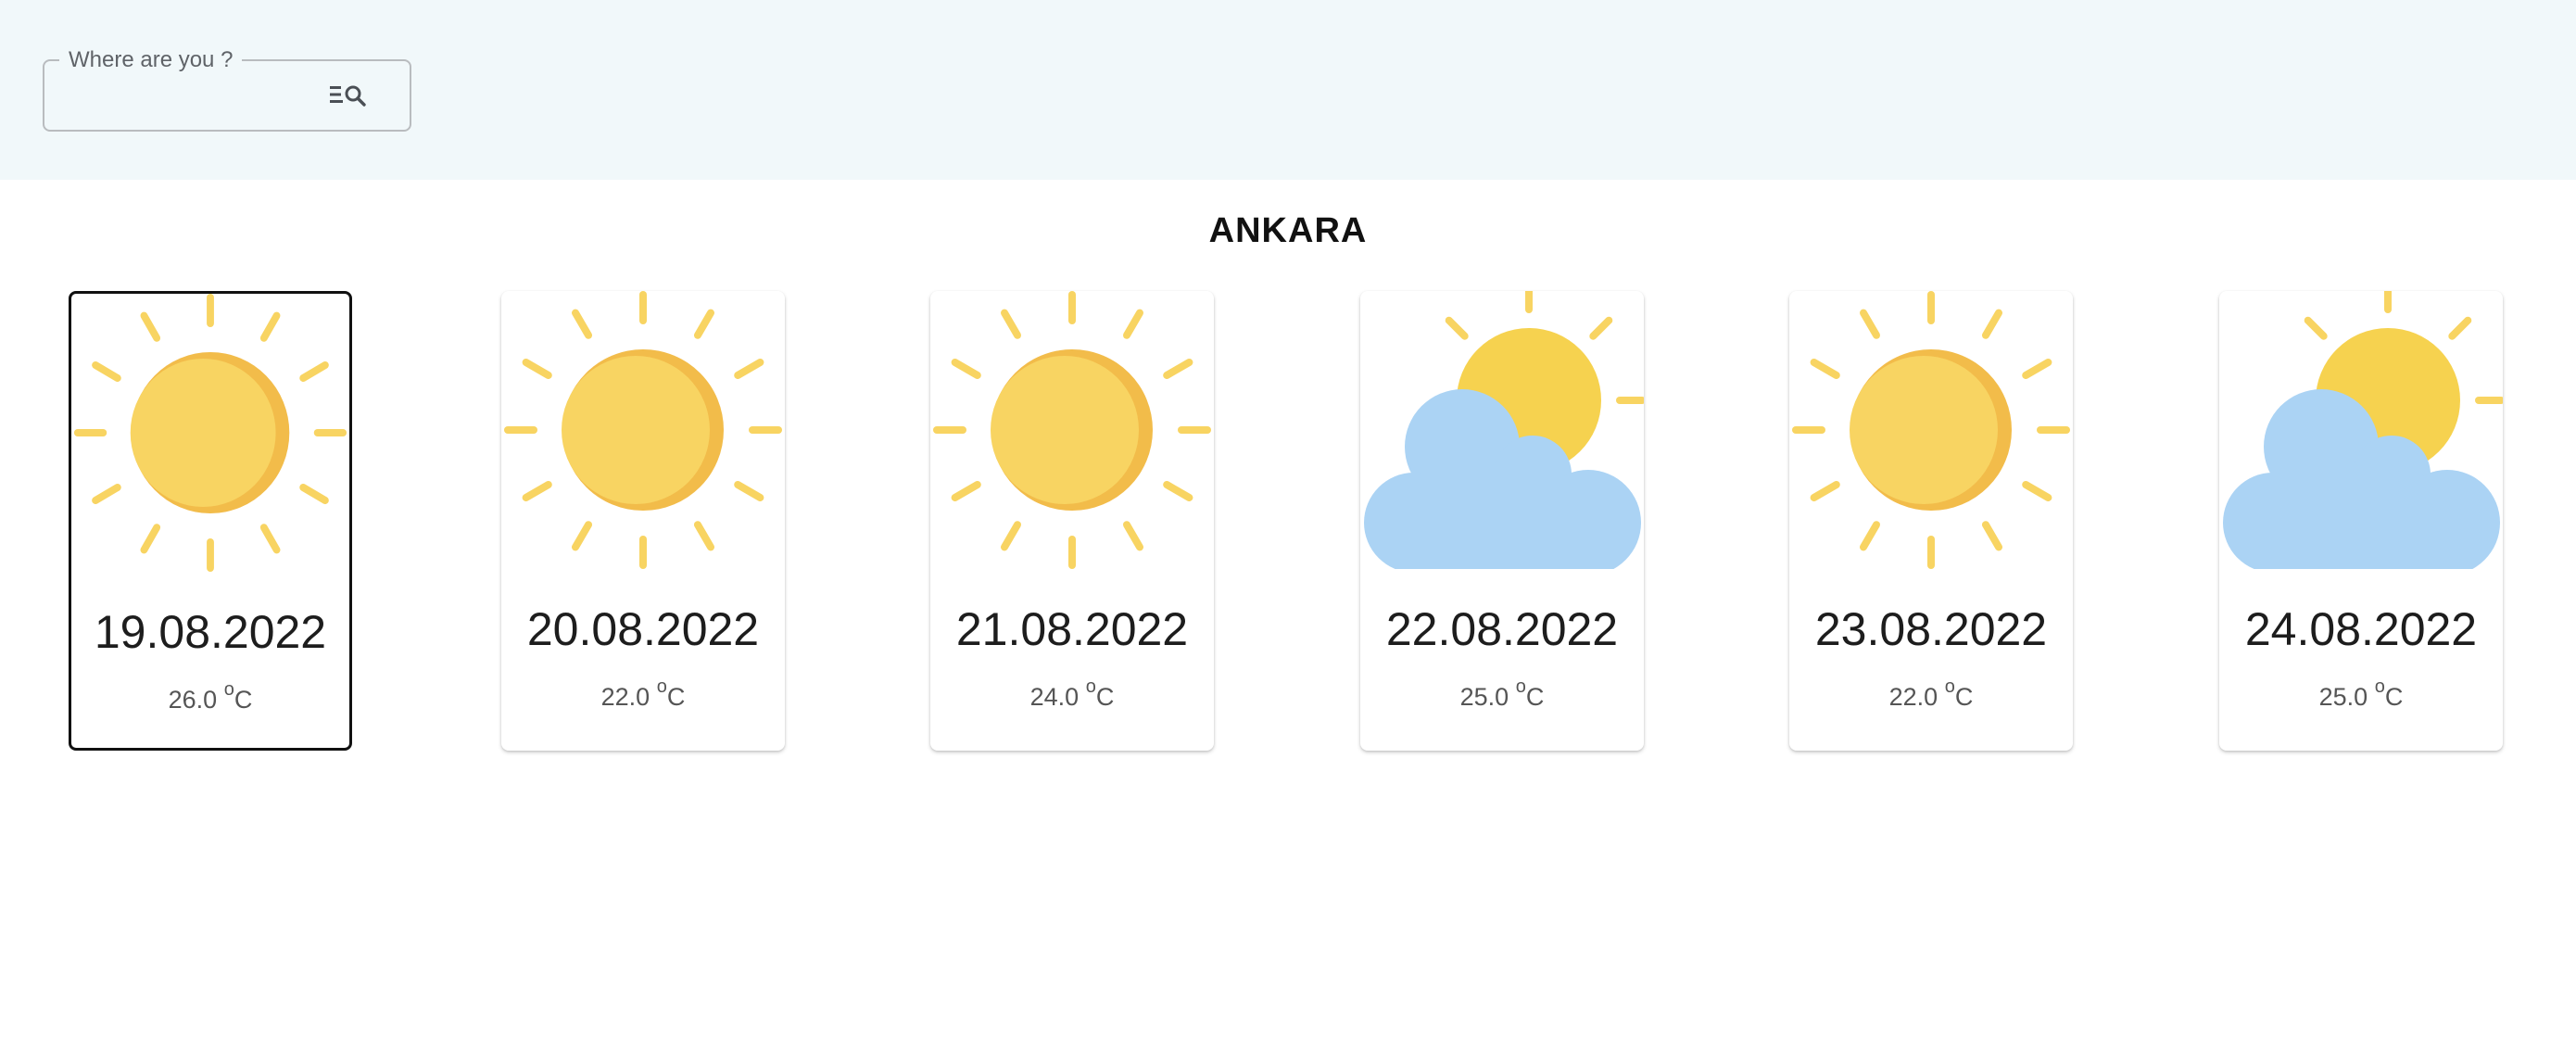 The width and height of the screenshot is (2576, 1062). Describe the element at coordinates (1931, 629) in the screenshot. I see `forecast-date: 23.08.2022` at that location.